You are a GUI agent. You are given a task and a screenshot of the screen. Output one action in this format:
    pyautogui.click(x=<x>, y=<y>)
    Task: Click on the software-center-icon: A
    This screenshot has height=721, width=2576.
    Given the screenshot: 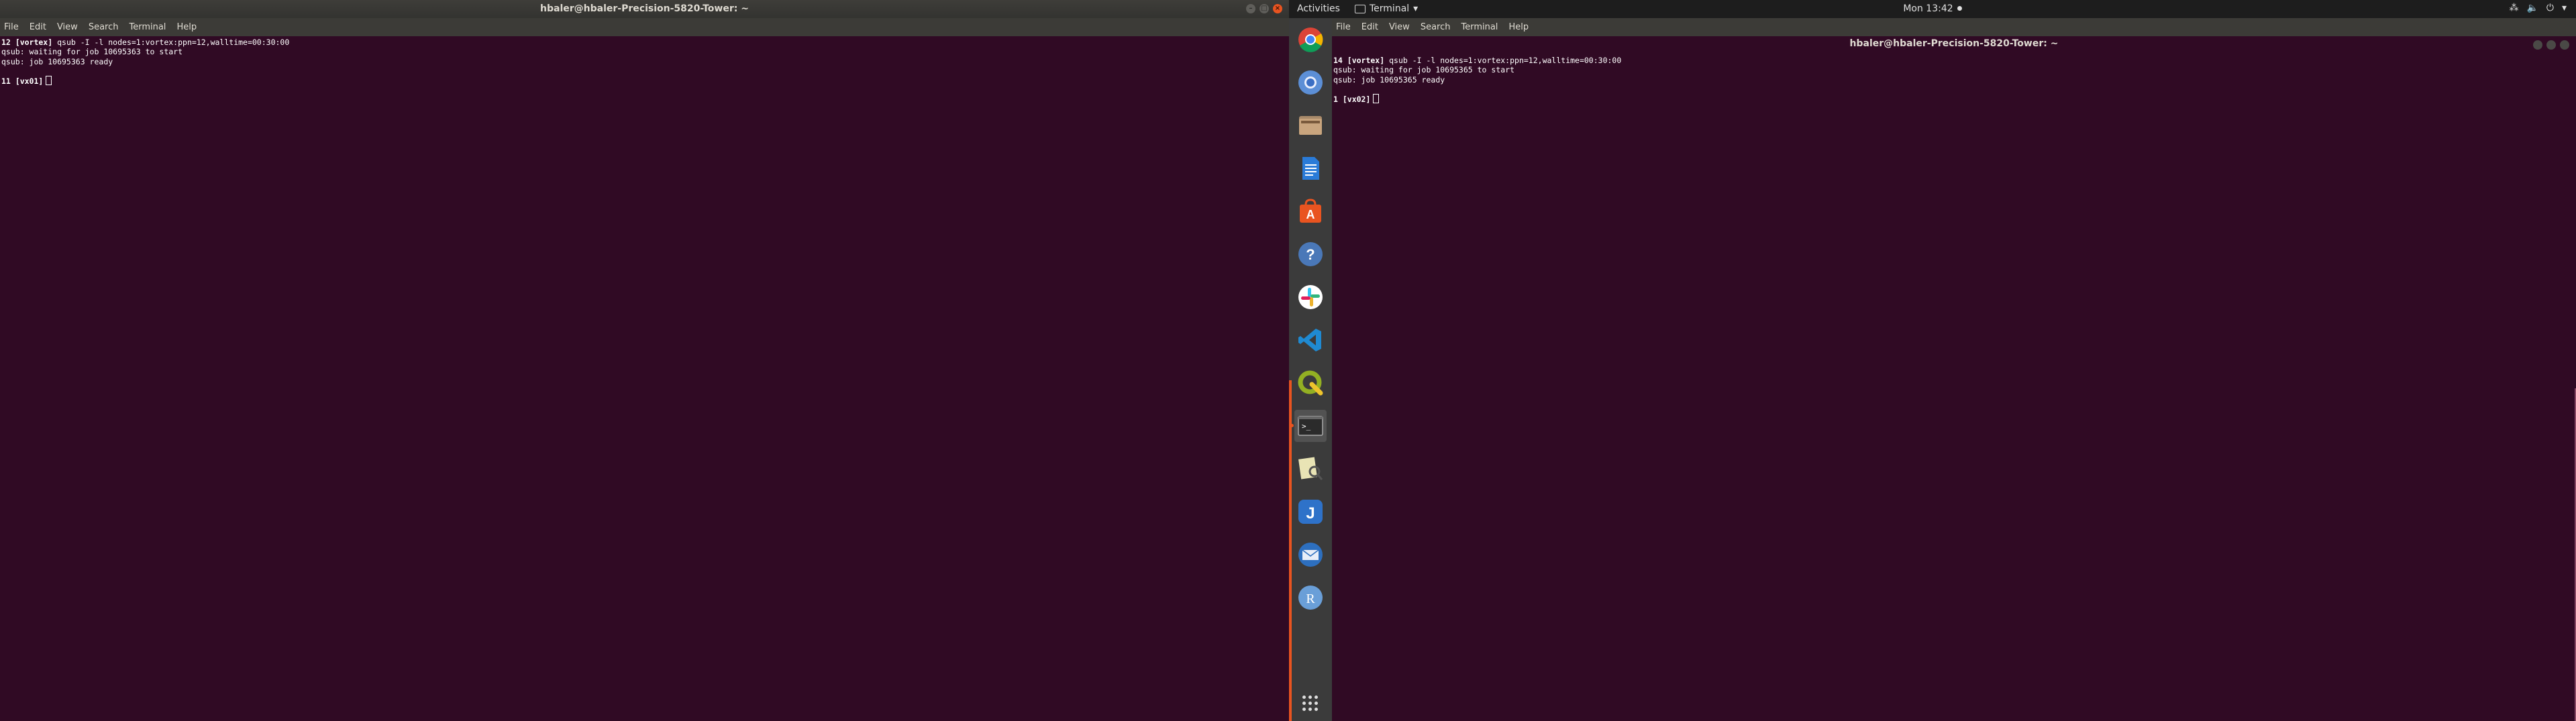 What is the action you would take?
    pyautogui.click(x=1310, y=211)
    